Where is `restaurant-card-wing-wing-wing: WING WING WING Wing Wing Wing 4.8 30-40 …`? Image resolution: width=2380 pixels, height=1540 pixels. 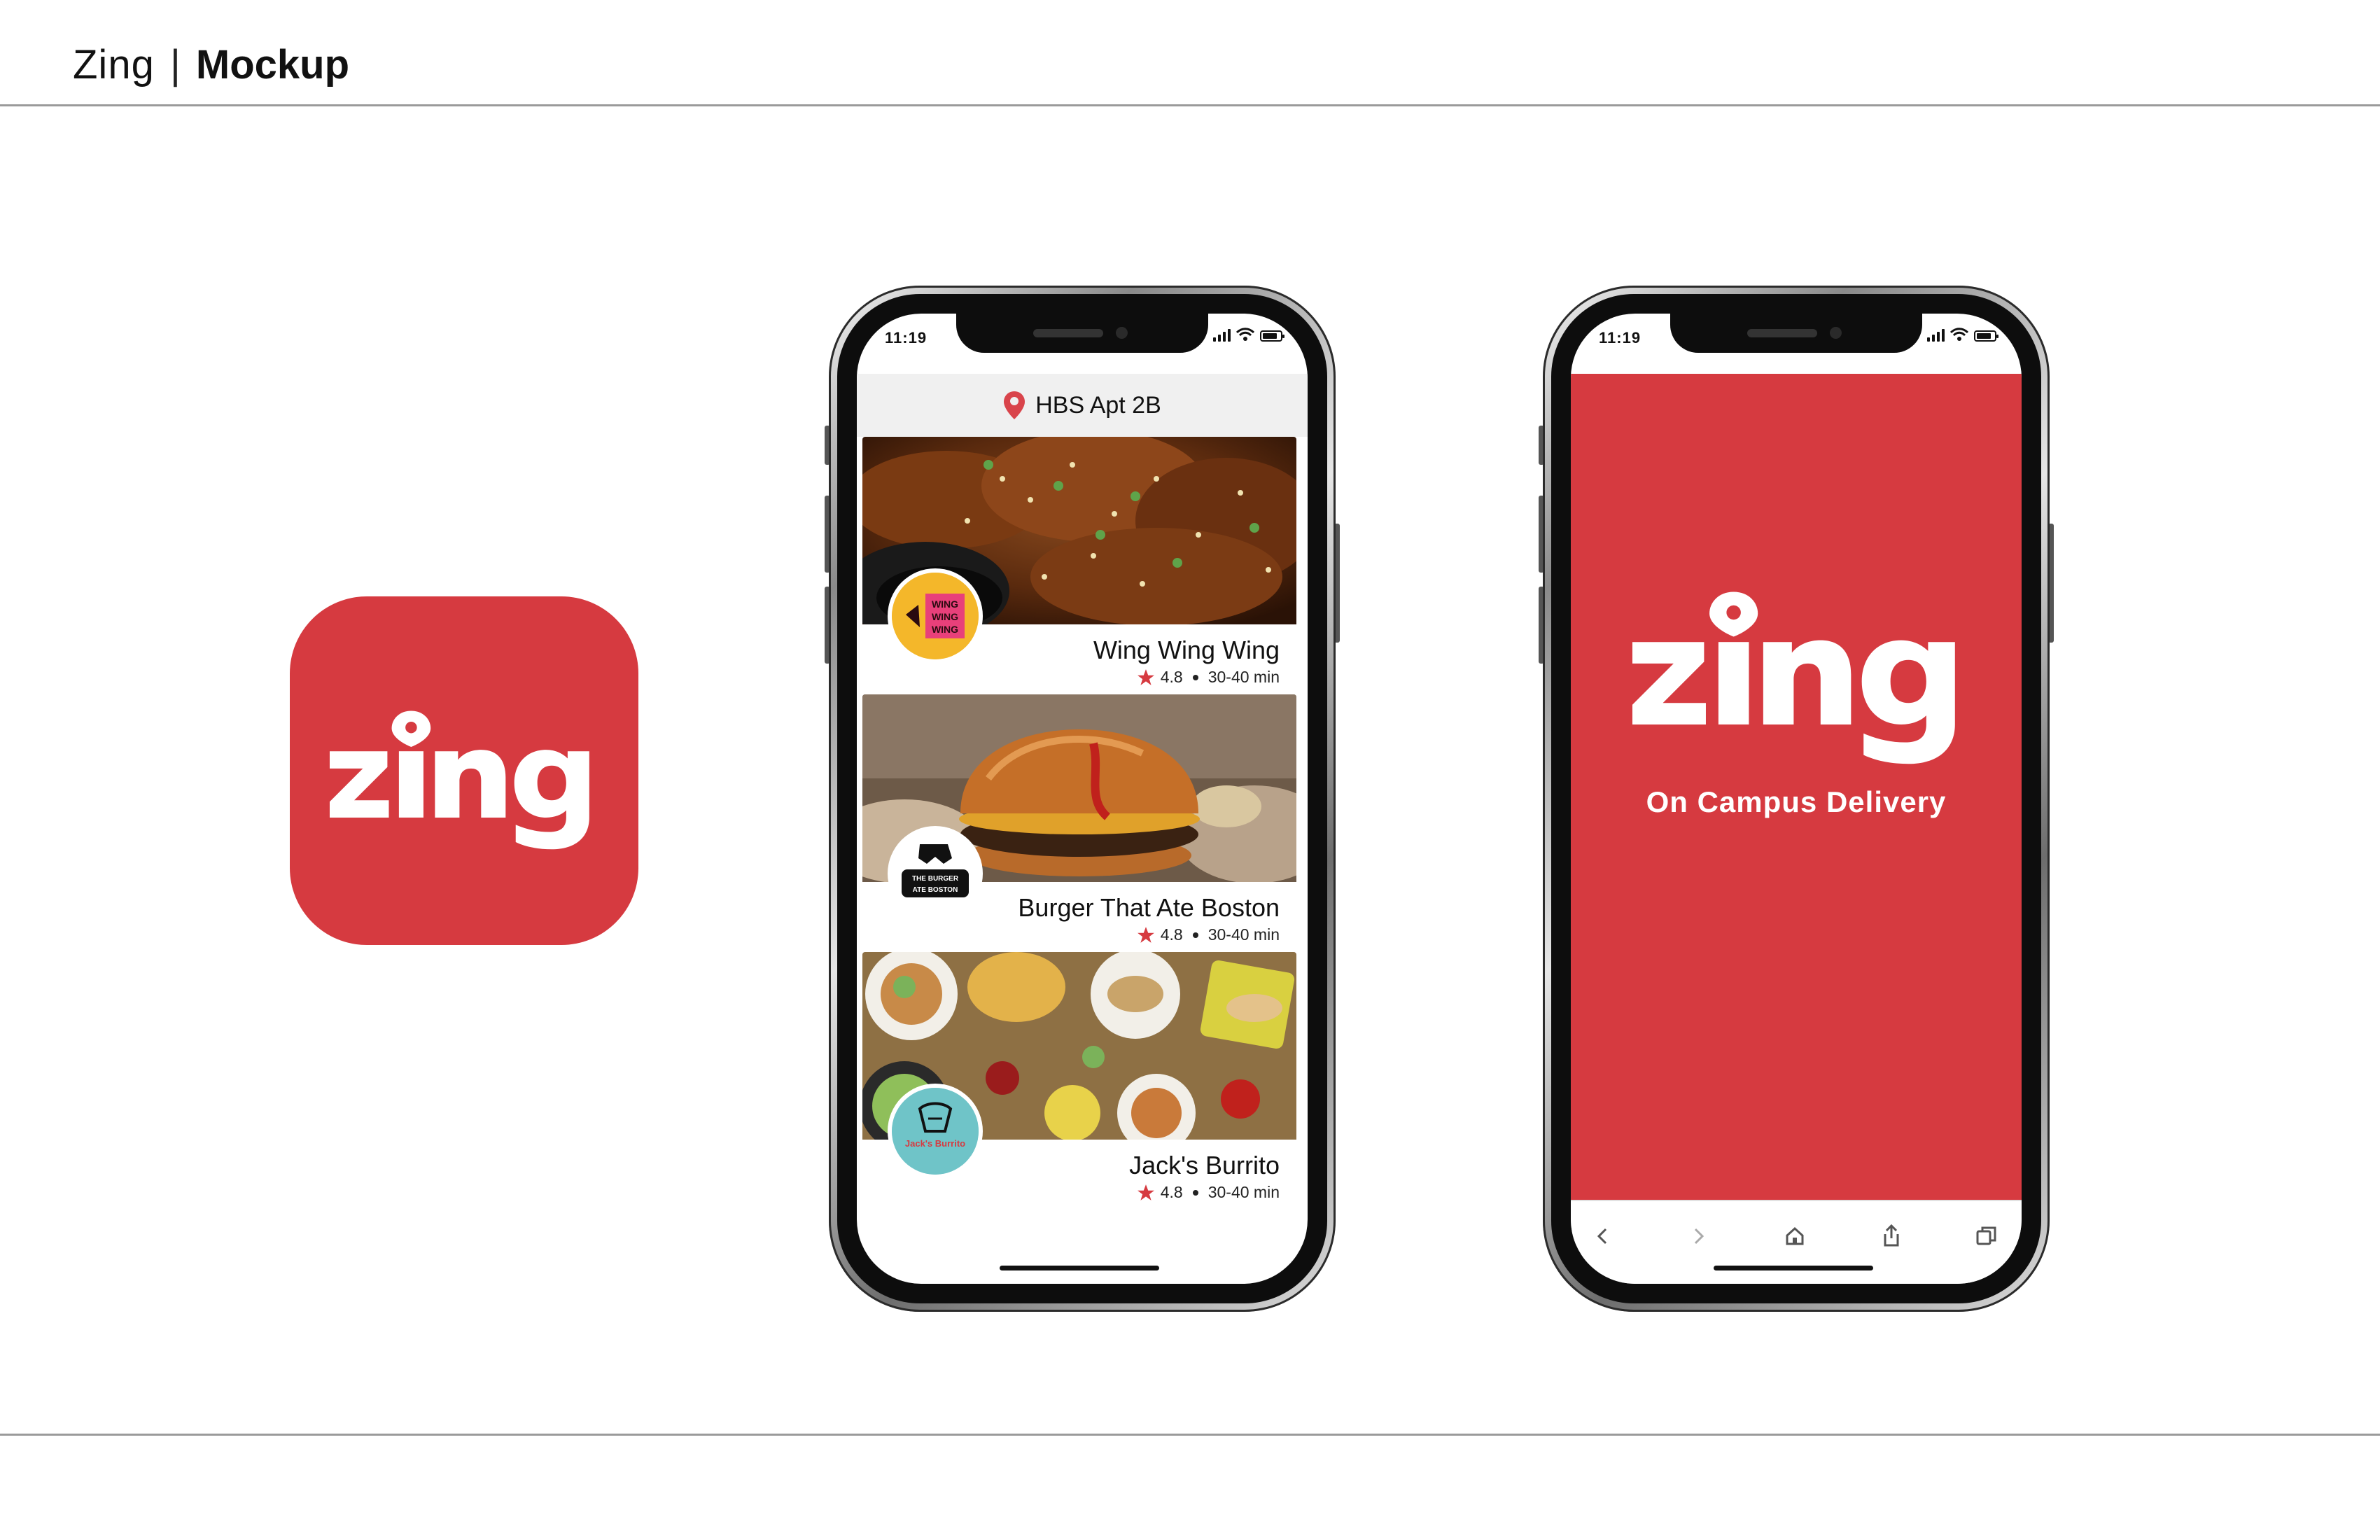
restaurant-card-wing-wing-wing: WING WING WING Wing Wing Wing 4.8 30-40 … is located at coordinates (1079, 563).